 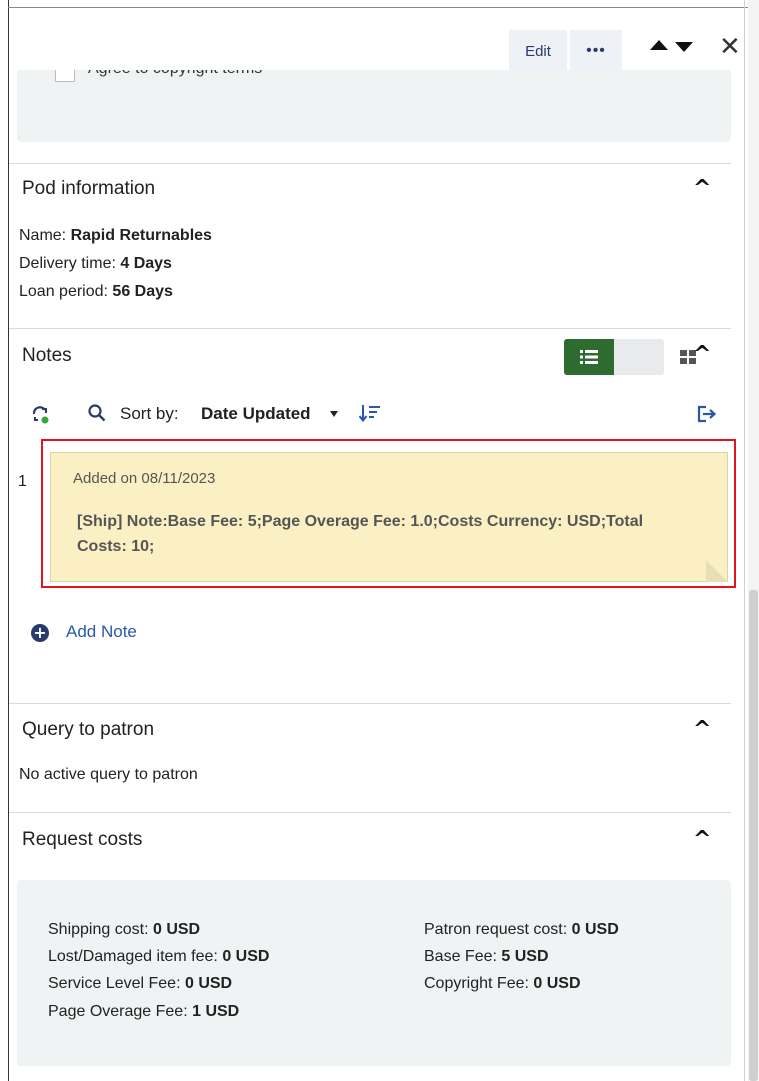 I want to click on cost-value: 1 USD, so click(x=216, y=1011).